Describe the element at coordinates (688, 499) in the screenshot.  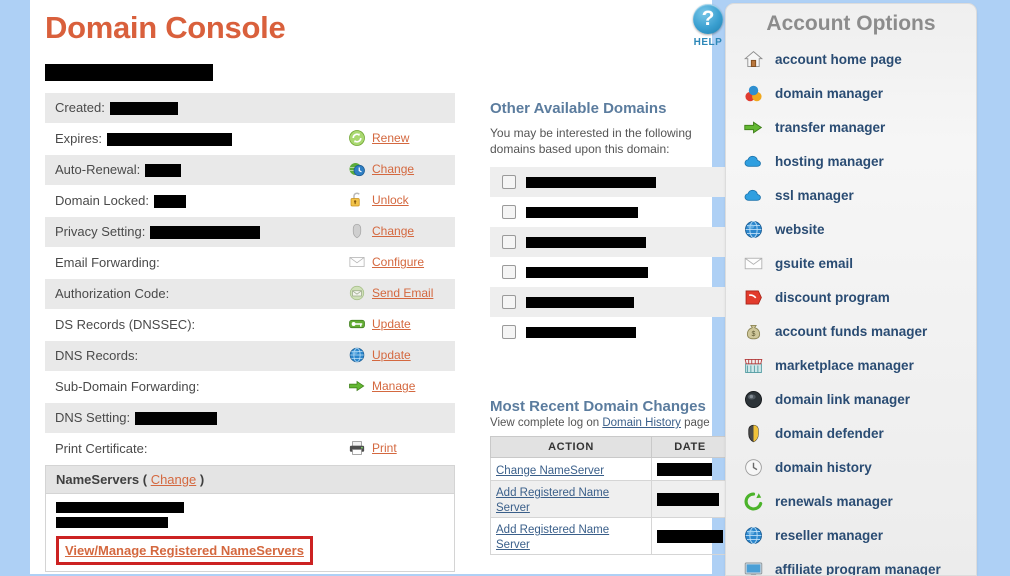
I see `change-date-redacted` at that location.